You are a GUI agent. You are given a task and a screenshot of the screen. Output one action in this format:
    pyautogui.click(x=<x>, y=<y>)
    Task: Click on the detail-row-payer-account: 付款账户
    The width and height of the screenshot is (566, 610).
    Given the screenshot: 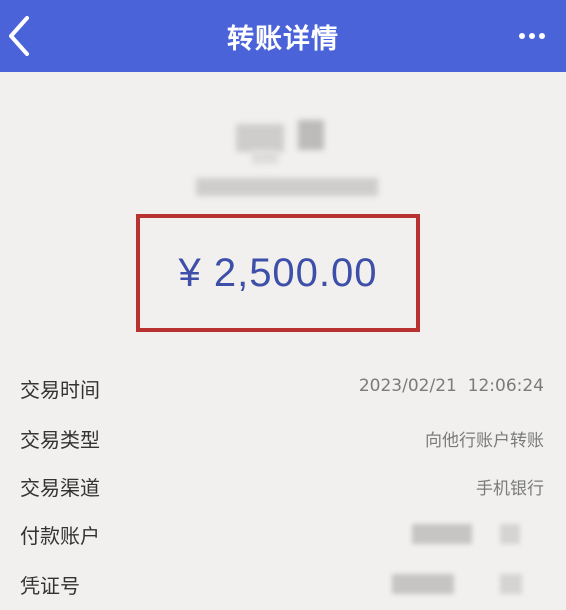 What is the action you would take?
    pyautogui.click(x=283, y=532)
    